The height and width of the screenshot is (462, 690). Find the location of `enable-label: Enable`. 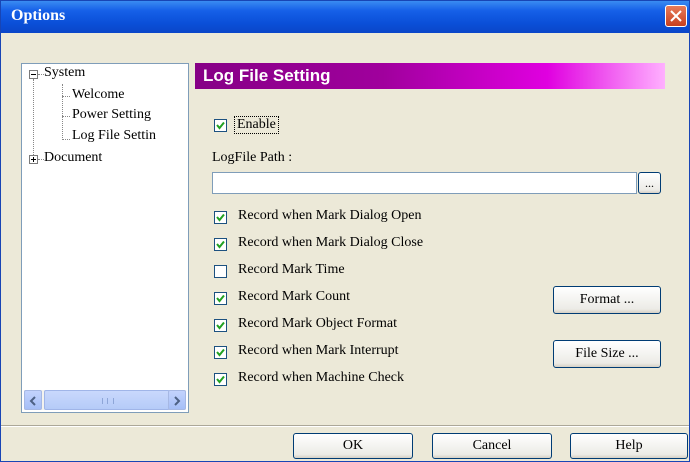

enable-label: Enable is located at coordinates (256, 125).